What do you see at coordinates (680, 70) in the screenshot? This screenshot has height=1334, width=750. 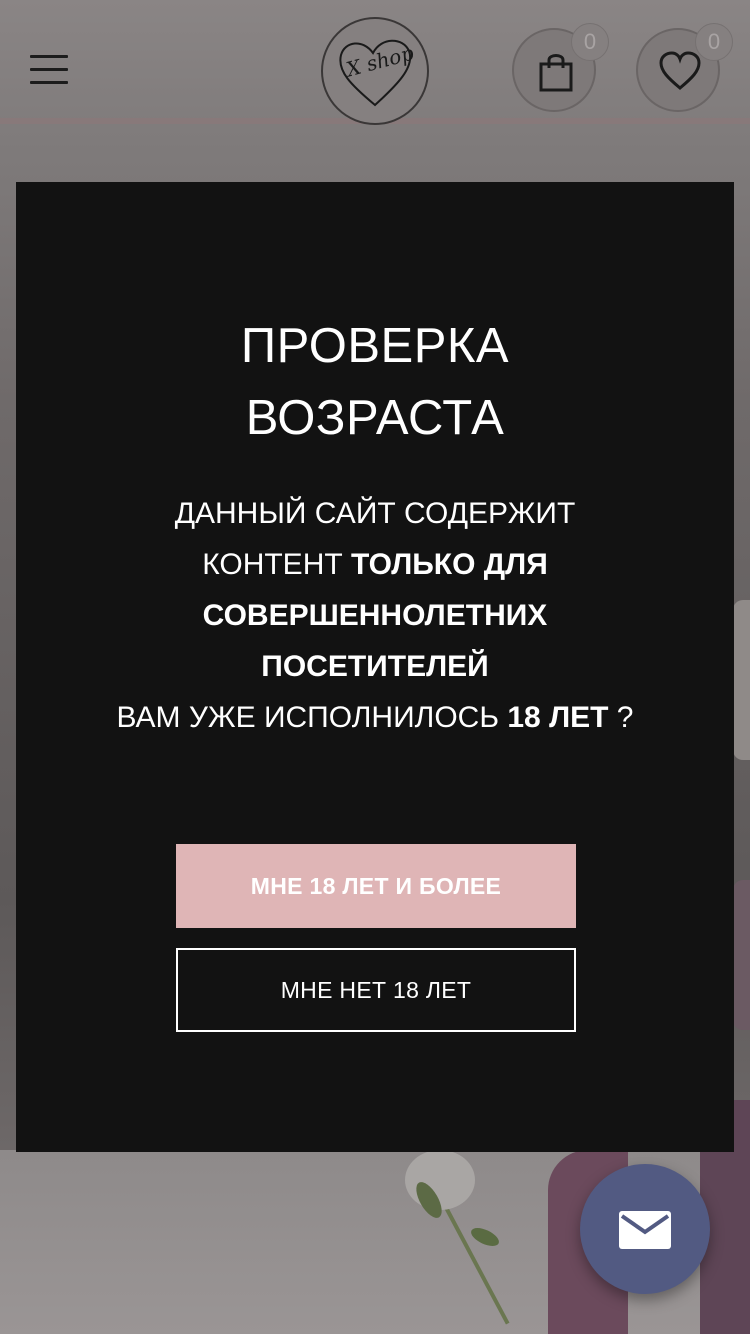 I see `heart-icon` at bounding box center [680, 70].